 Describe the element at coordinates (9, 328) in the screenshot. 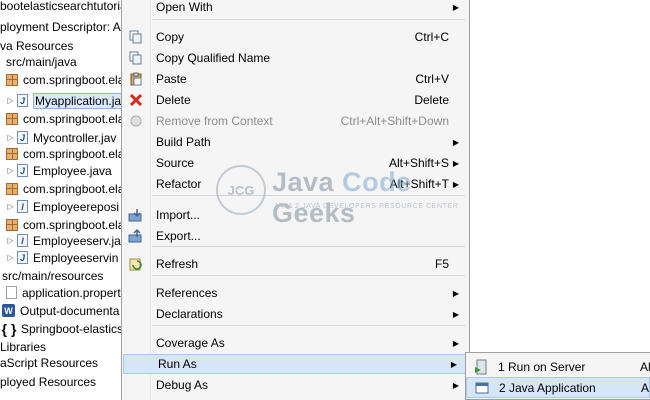

I see `json-icon: { }` at that location.